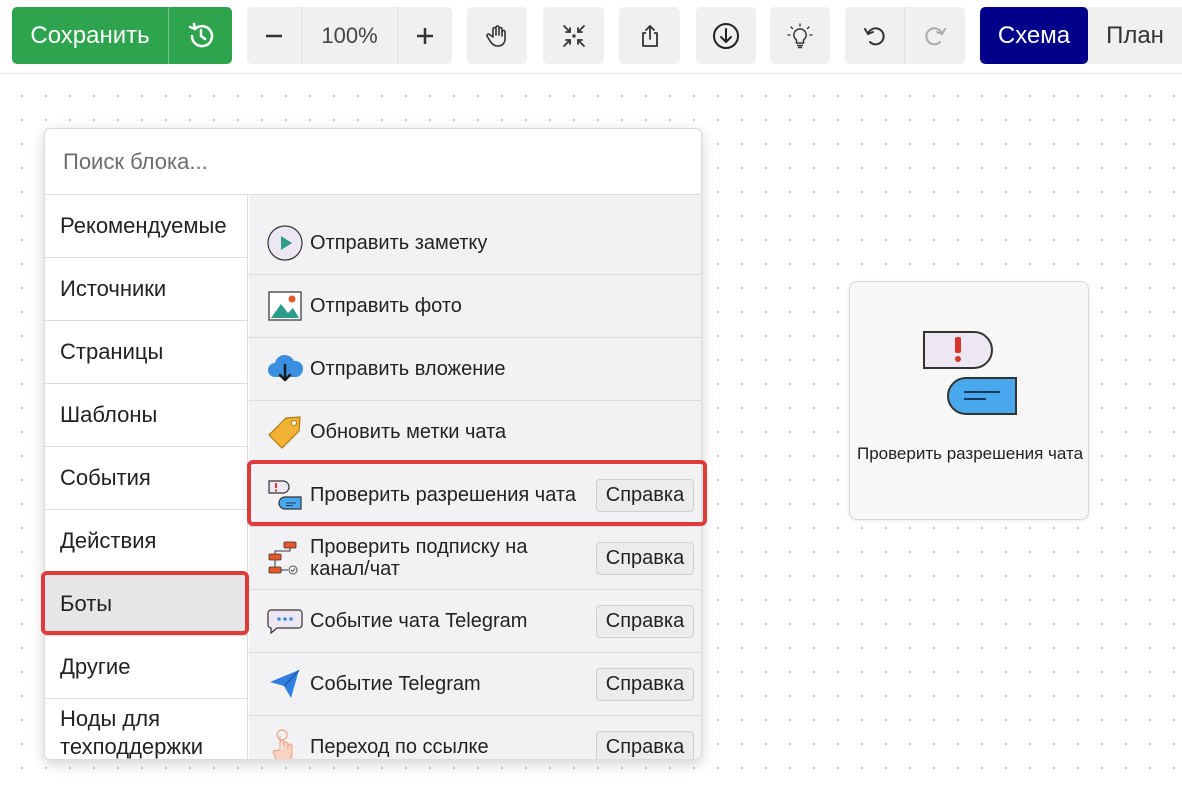  I want to click on block-label: Событие чата Telegram, so click(419, 621).